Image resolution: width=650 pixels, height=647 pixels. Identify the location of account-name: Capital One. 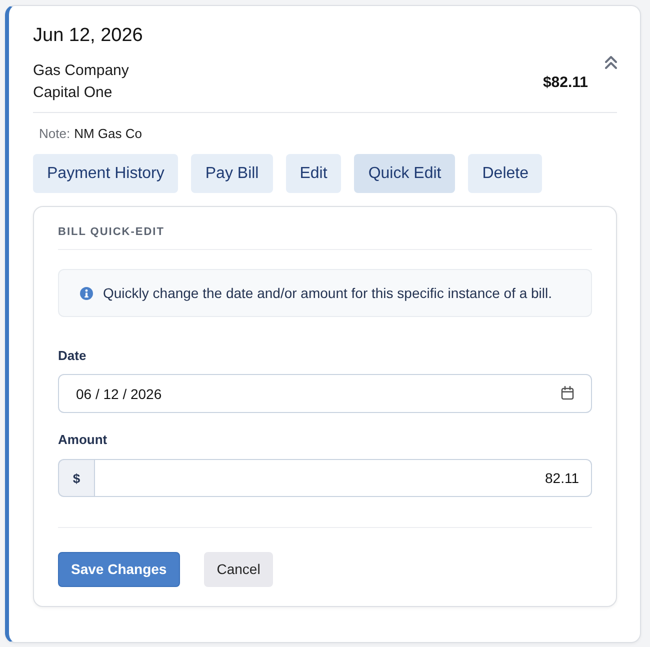
(73, 93).